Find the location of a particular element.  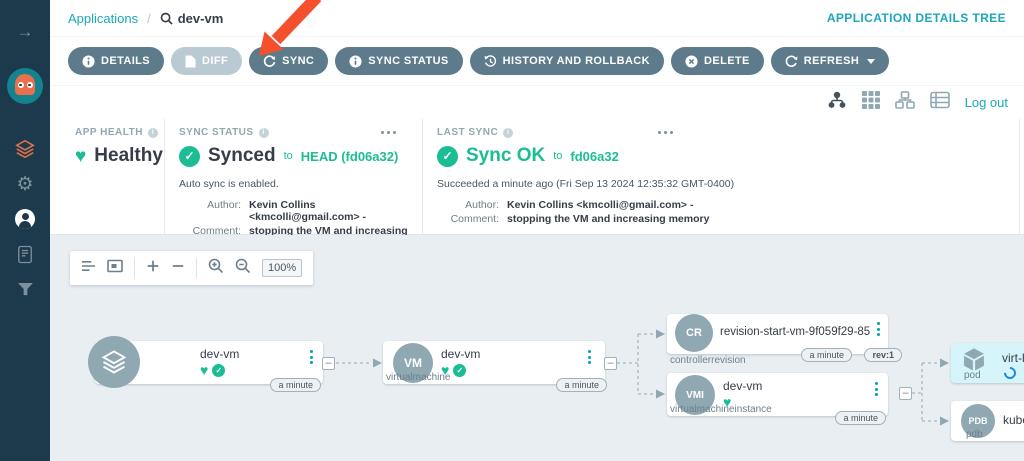

sync-button: SYNC is located at coordinates (289, 61).